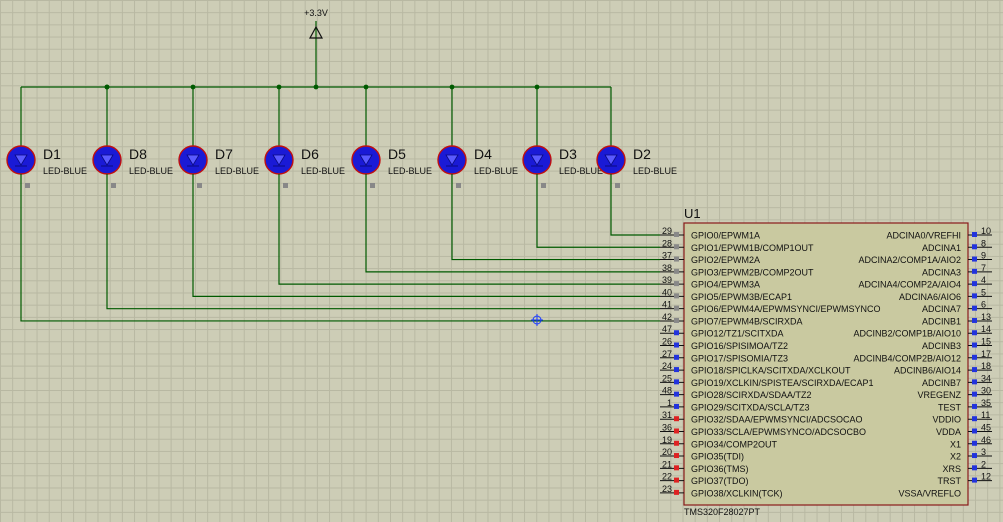 The height and width of the screenshot is (522, 1003). Describe the element at coordinates (667, 354) in the screenshot. I see `pin-number: 27` at that location.